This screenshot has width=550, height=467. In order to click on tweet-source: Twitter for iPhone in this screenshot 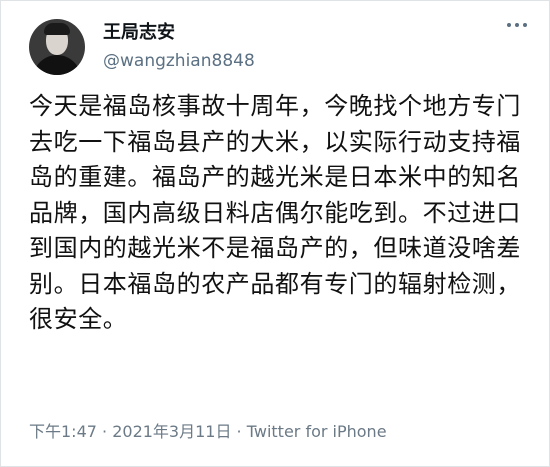, I will do `click(317, 431)`.